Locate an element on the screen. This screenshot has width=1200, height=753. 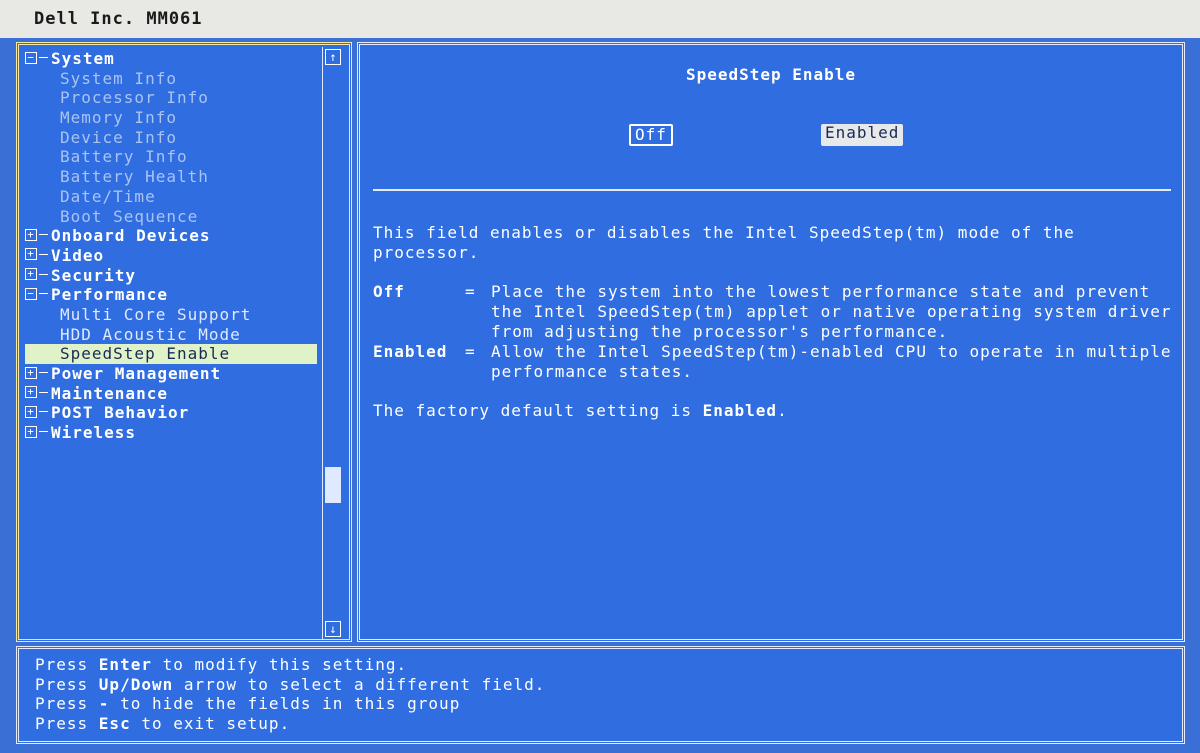
key-help-post: arrow to select a different field. is located at coordinates (359, 684).